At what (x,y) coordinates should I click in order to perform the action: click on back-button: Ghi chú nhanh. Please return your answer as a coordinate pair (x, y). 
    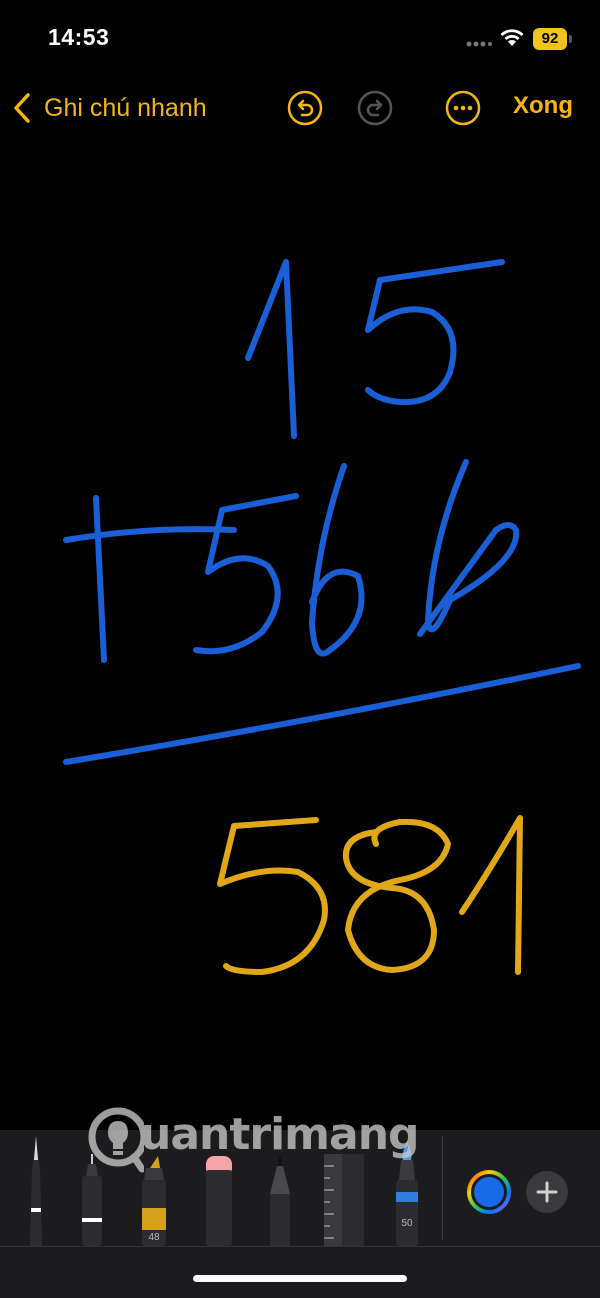
    Looking at the image, I should click on (108, 108).